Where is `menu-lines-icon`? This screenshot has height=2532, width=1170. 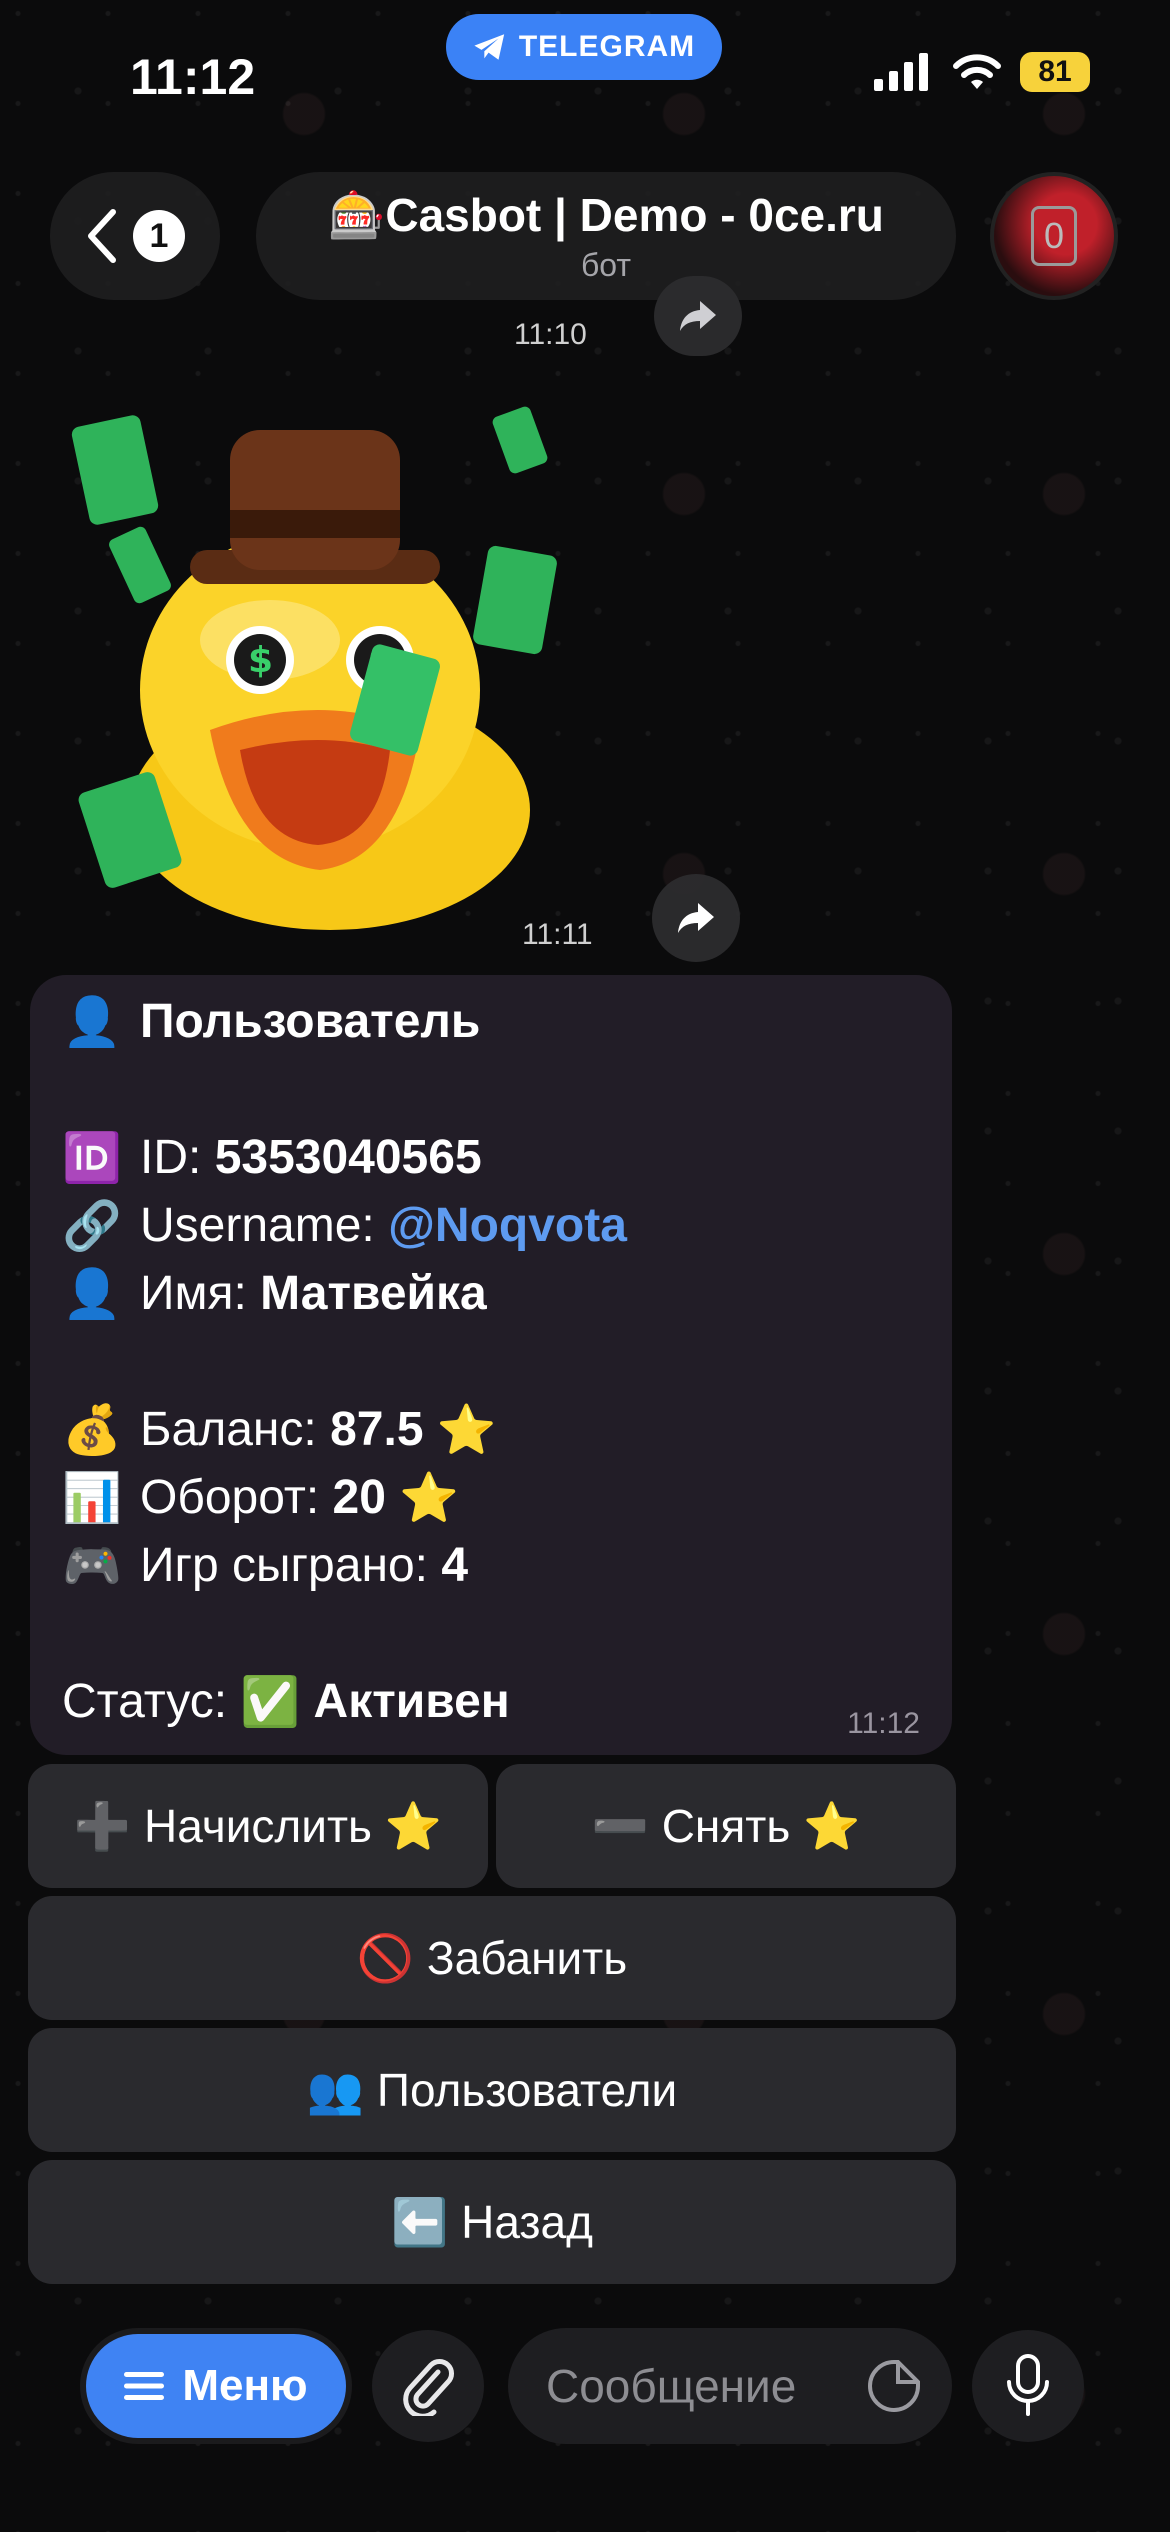 menu-lines-icon is located at coordinates (144, 2386).